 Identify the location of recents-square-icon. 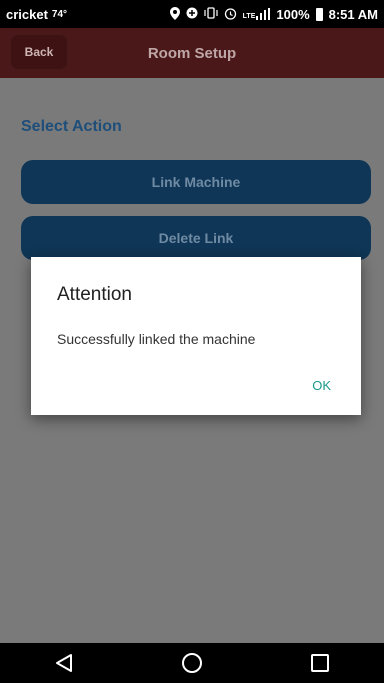
(320, 663).